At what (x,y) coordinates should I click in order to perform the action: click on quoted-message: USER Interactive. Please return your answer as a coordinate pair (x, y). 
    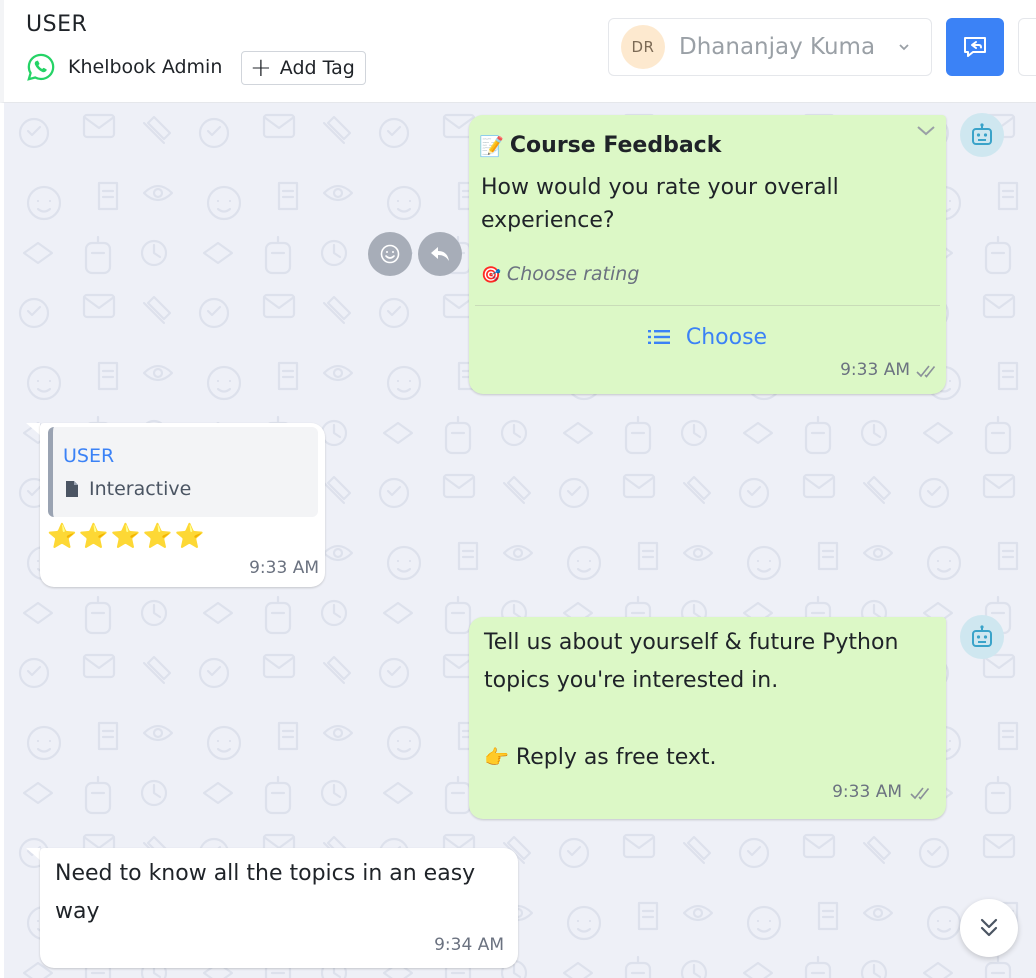
    Looking at the image, I should click on (183, 472).